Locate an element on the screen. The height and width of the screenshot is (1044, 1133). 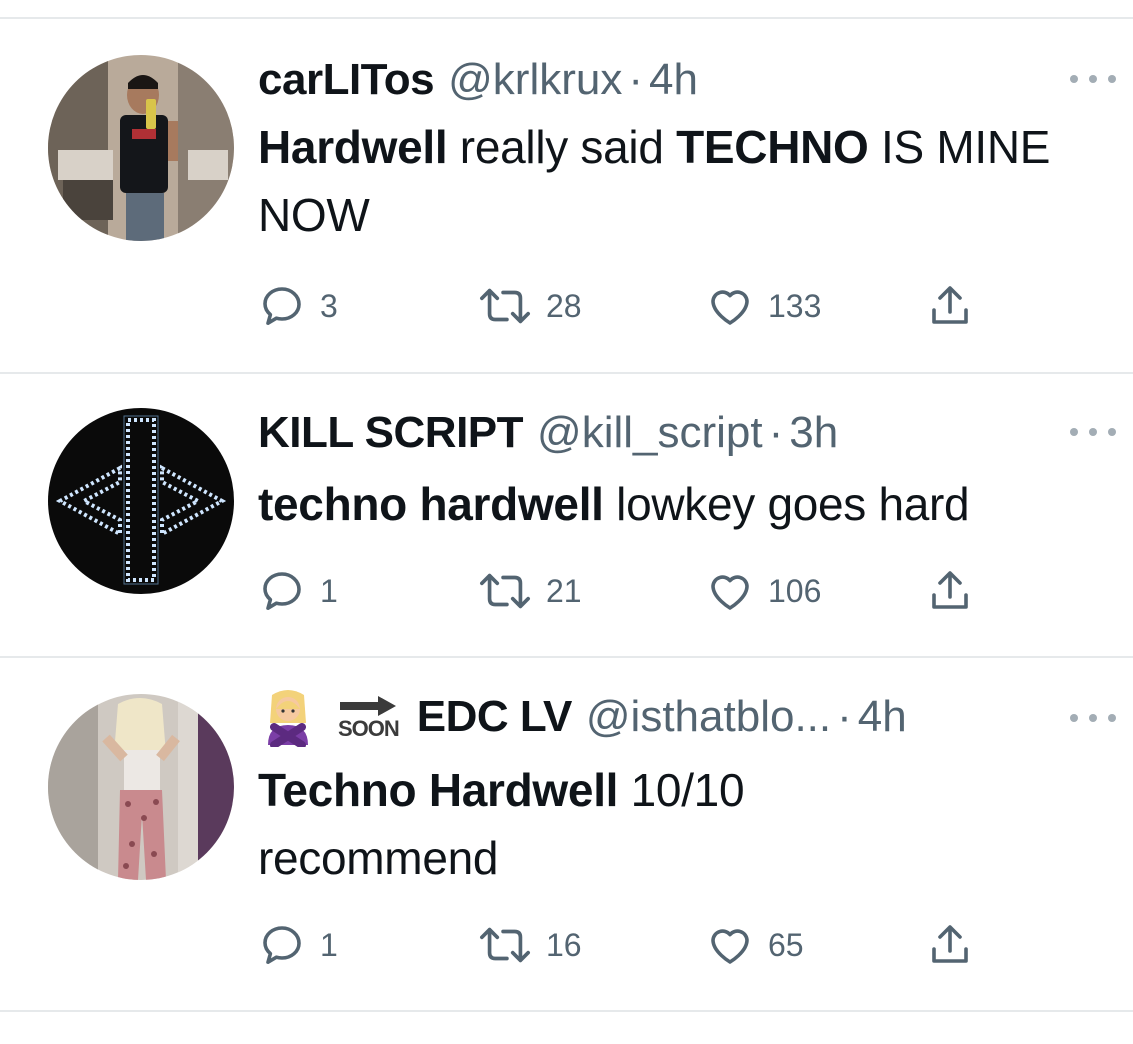
neon-arrows-logo-icon is located at coordinates (141, 501).